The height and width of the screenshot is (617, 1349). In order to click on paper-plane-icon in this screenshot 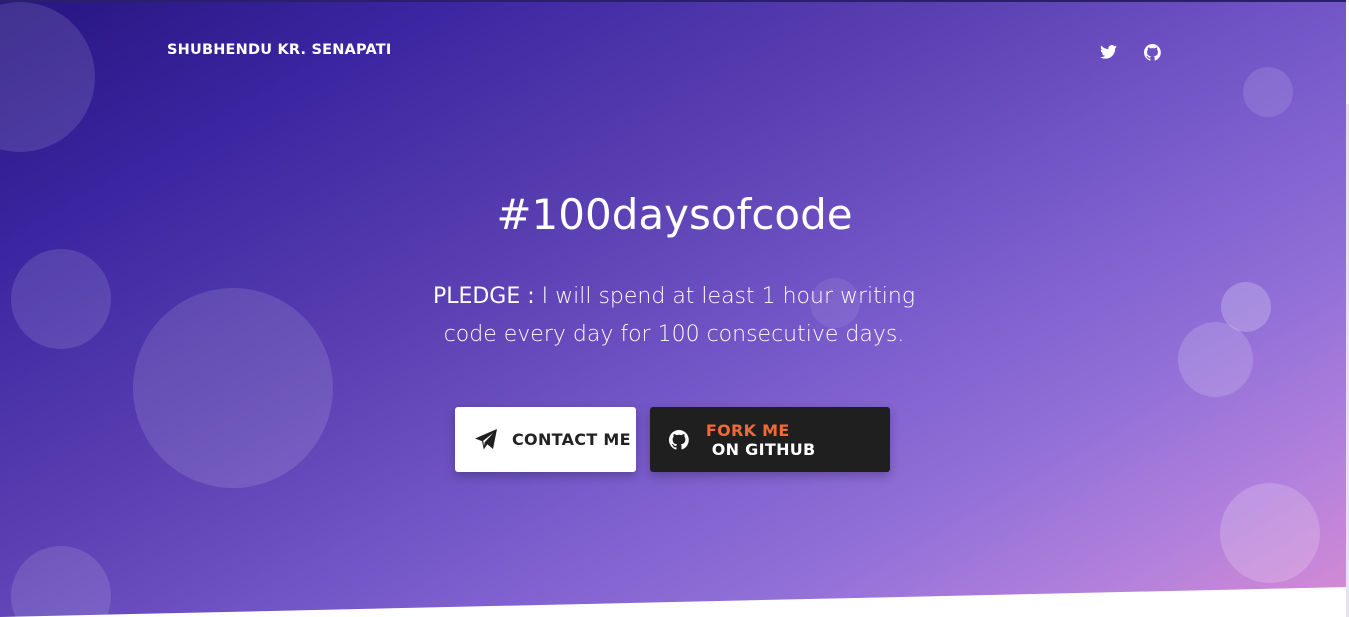, I will do `click(486, 440)`.